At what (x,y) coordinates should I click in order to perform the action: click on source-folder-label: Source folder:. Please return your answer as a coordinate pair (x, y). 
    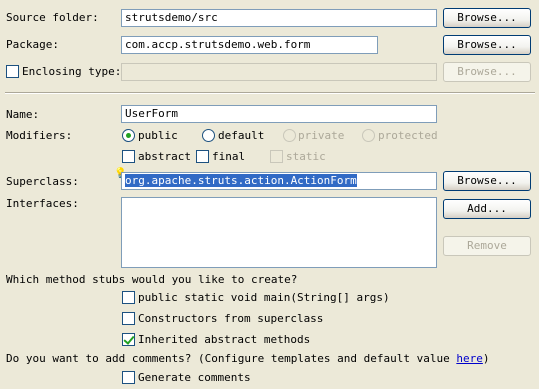
    Looking at the image, I should click on (52, 17).